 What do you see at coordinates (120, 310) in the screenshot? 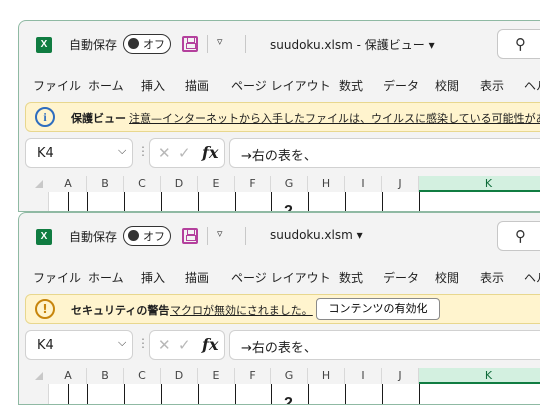
I see `message-title: セキュリティの警告` at bounding box center [120, 310].